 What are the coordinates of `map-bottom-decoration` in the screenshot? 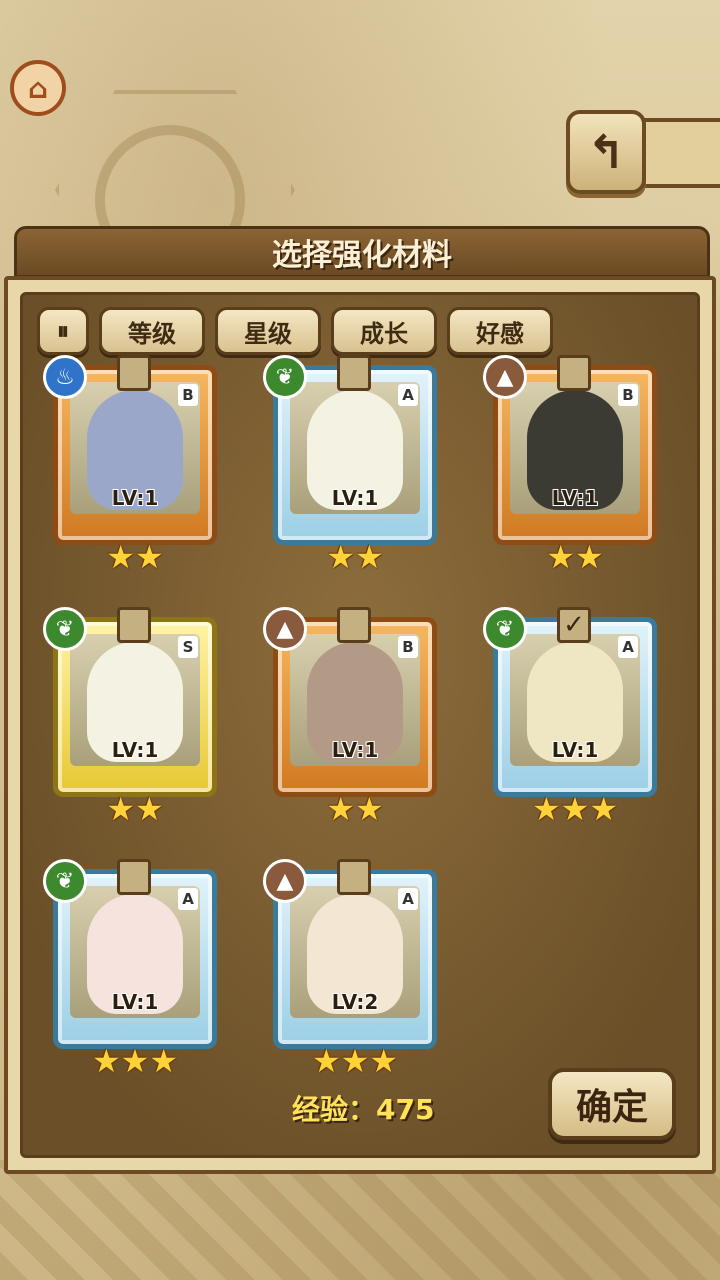 It's located at (360, 1220).